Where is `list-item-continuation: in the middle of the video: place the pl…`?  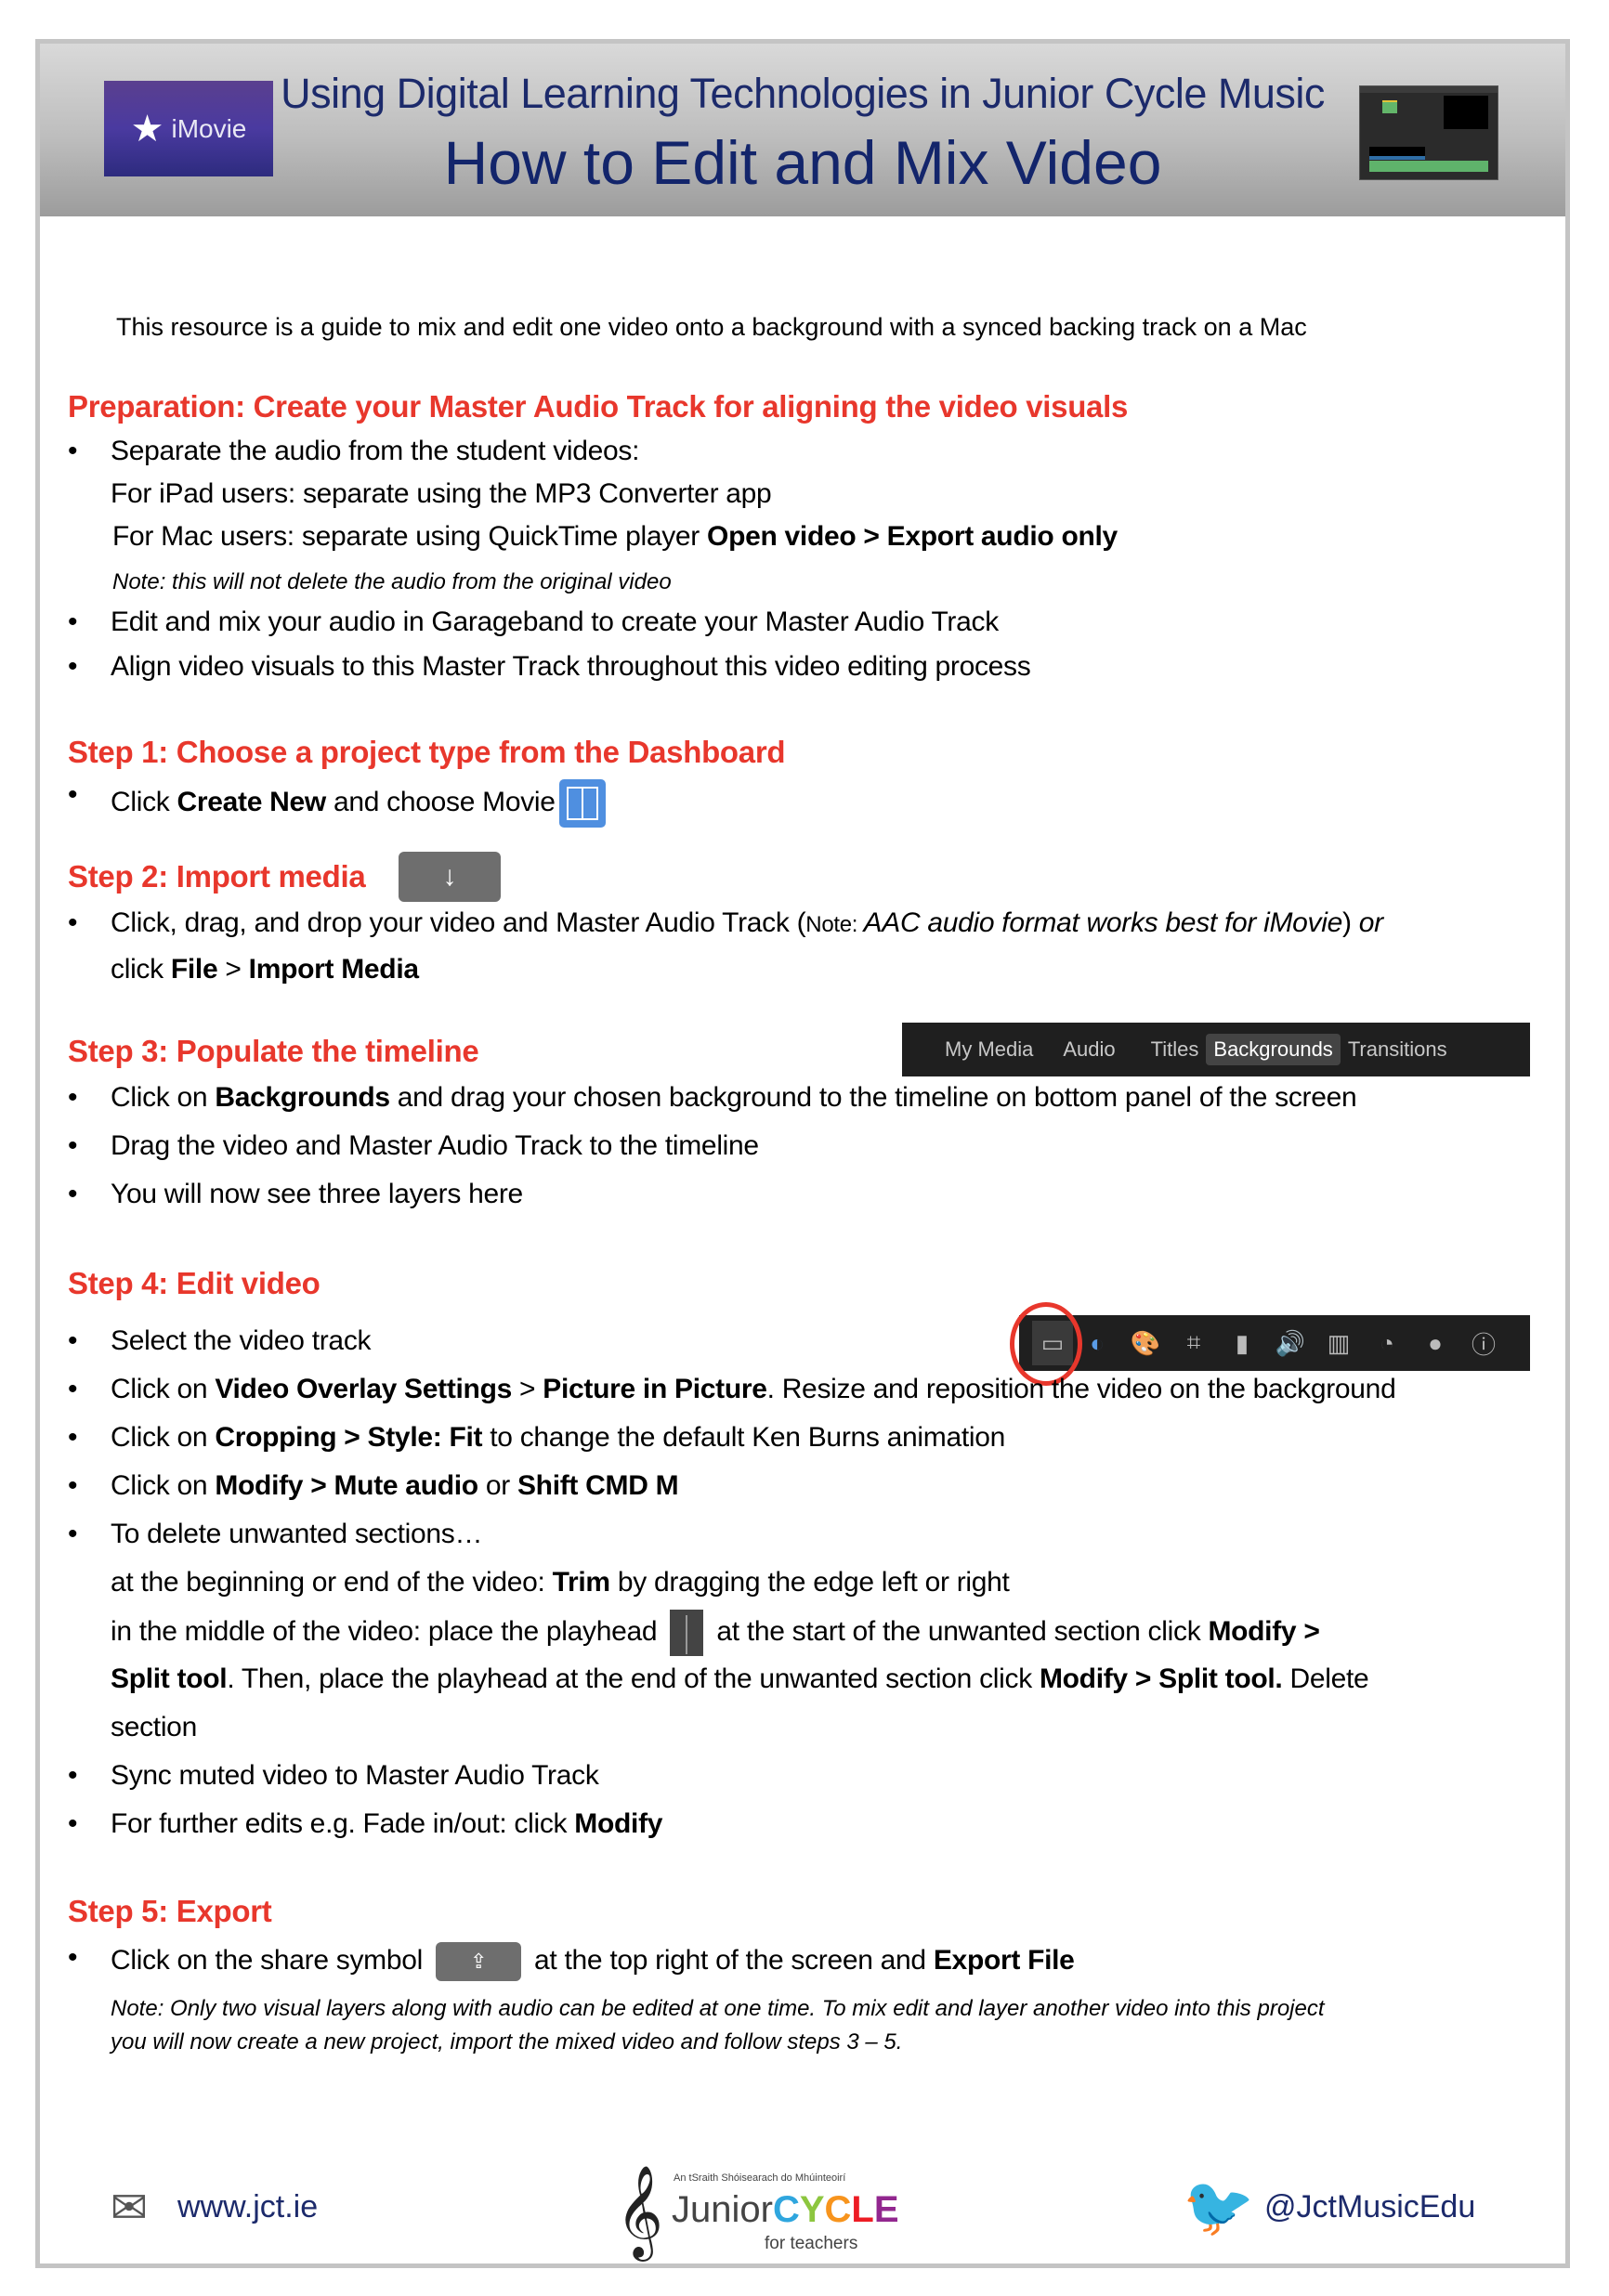 list-item-continuation: in the middle of the video: place the pl… is located at coordinates (715, 1633).